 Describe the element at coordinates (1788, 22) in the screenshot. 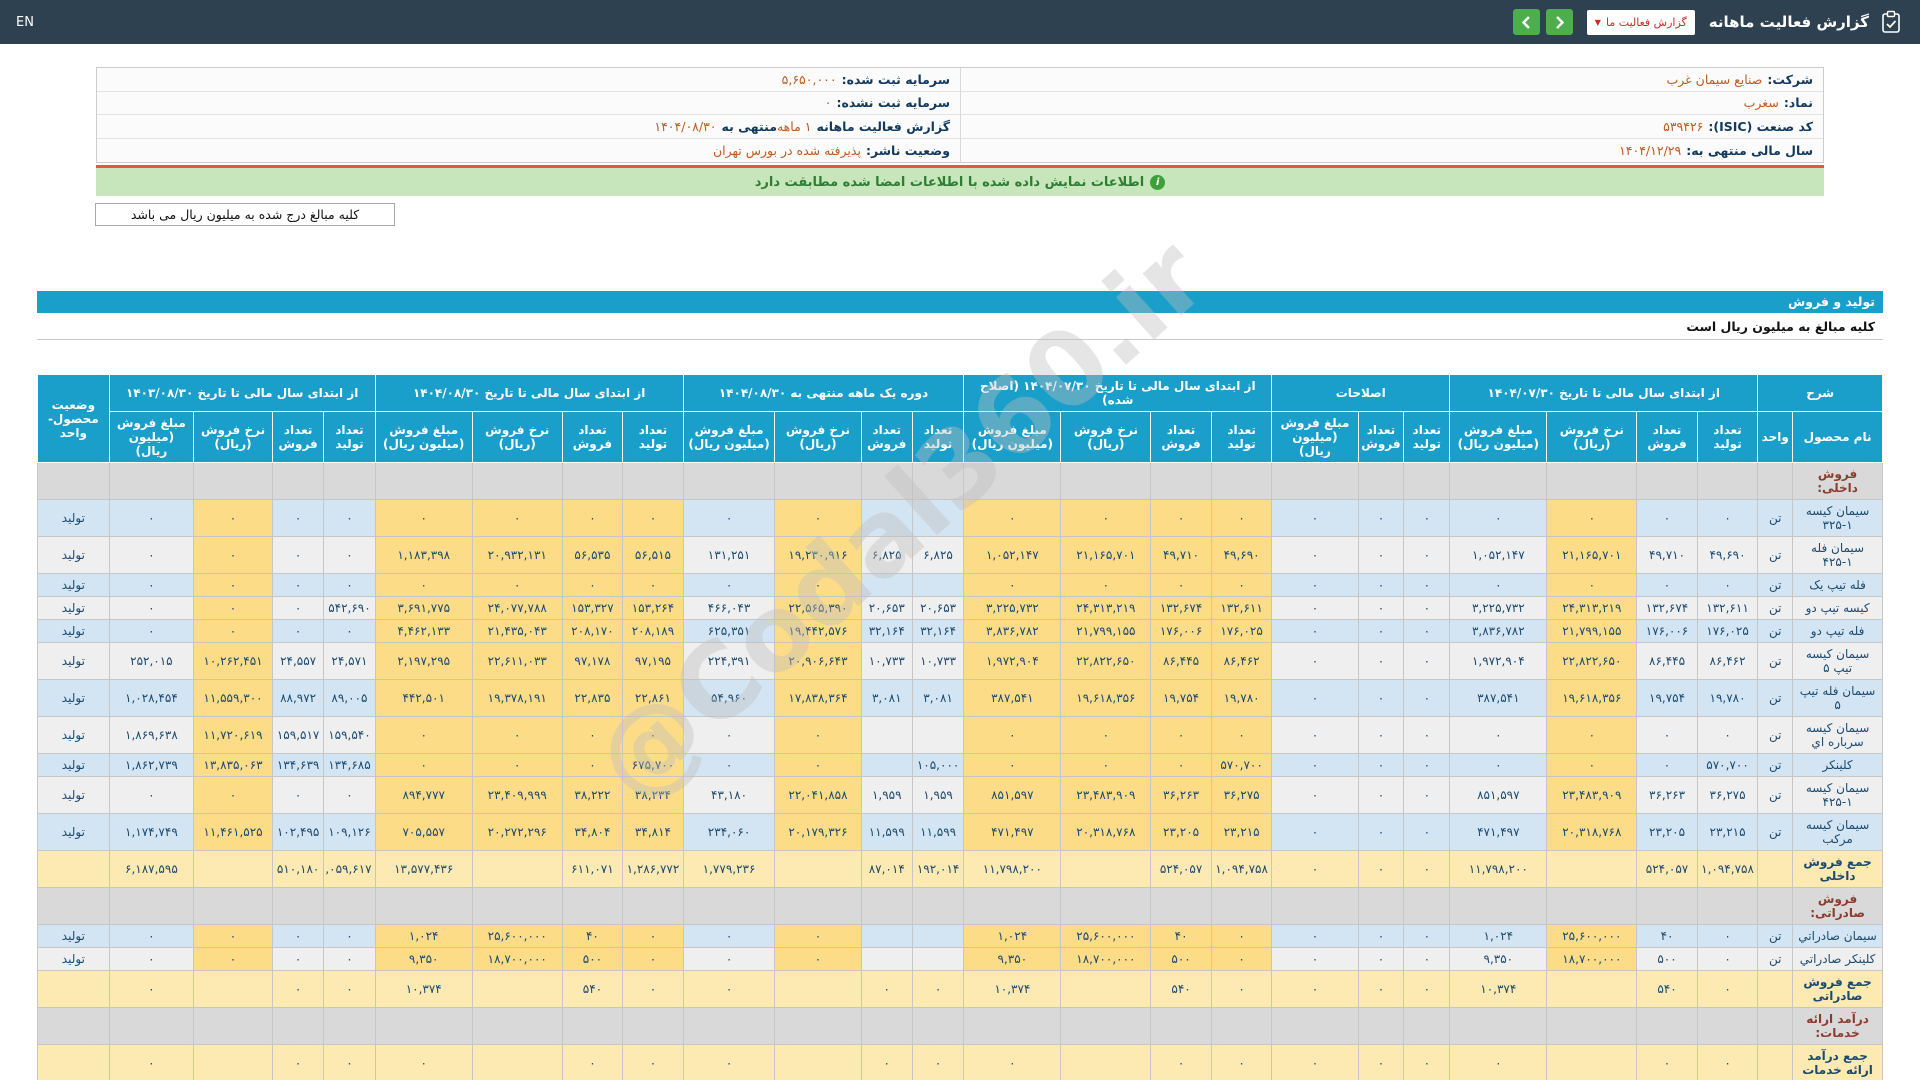

I see `page-title: گزارش فعالیت ماهانه` at that location.